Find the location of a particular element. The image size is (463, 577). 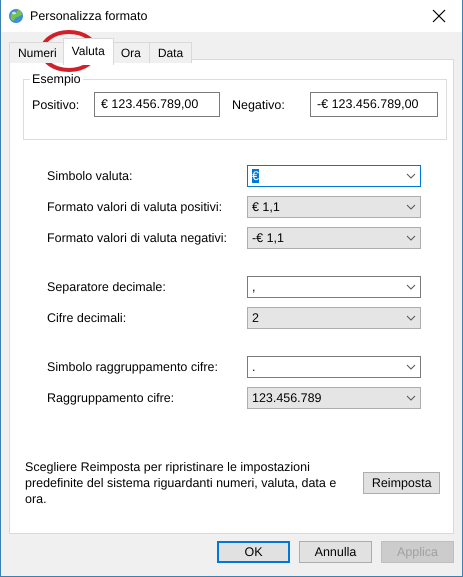

field-label: Simbolo valuta: is located at coordinates (90, 176).